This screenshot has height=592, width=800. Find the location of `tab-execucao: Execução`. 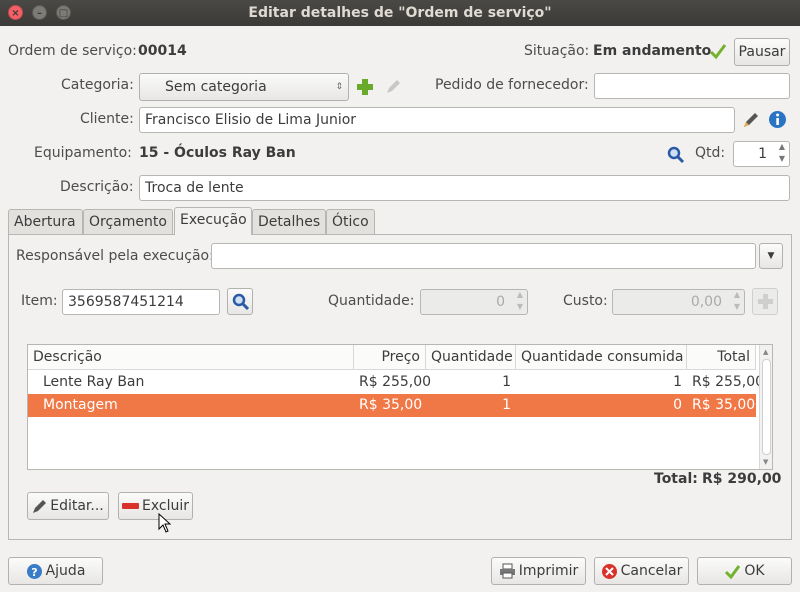

tab-execucao: Execução is located at coordinates (213, 221).